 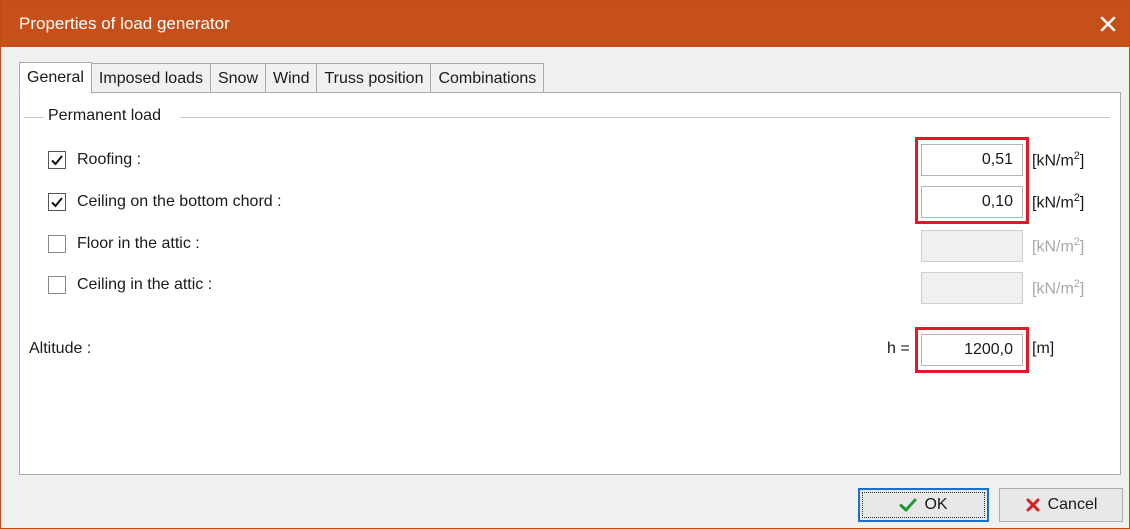 I want to click on close-button, so click(x=1108, y=24).